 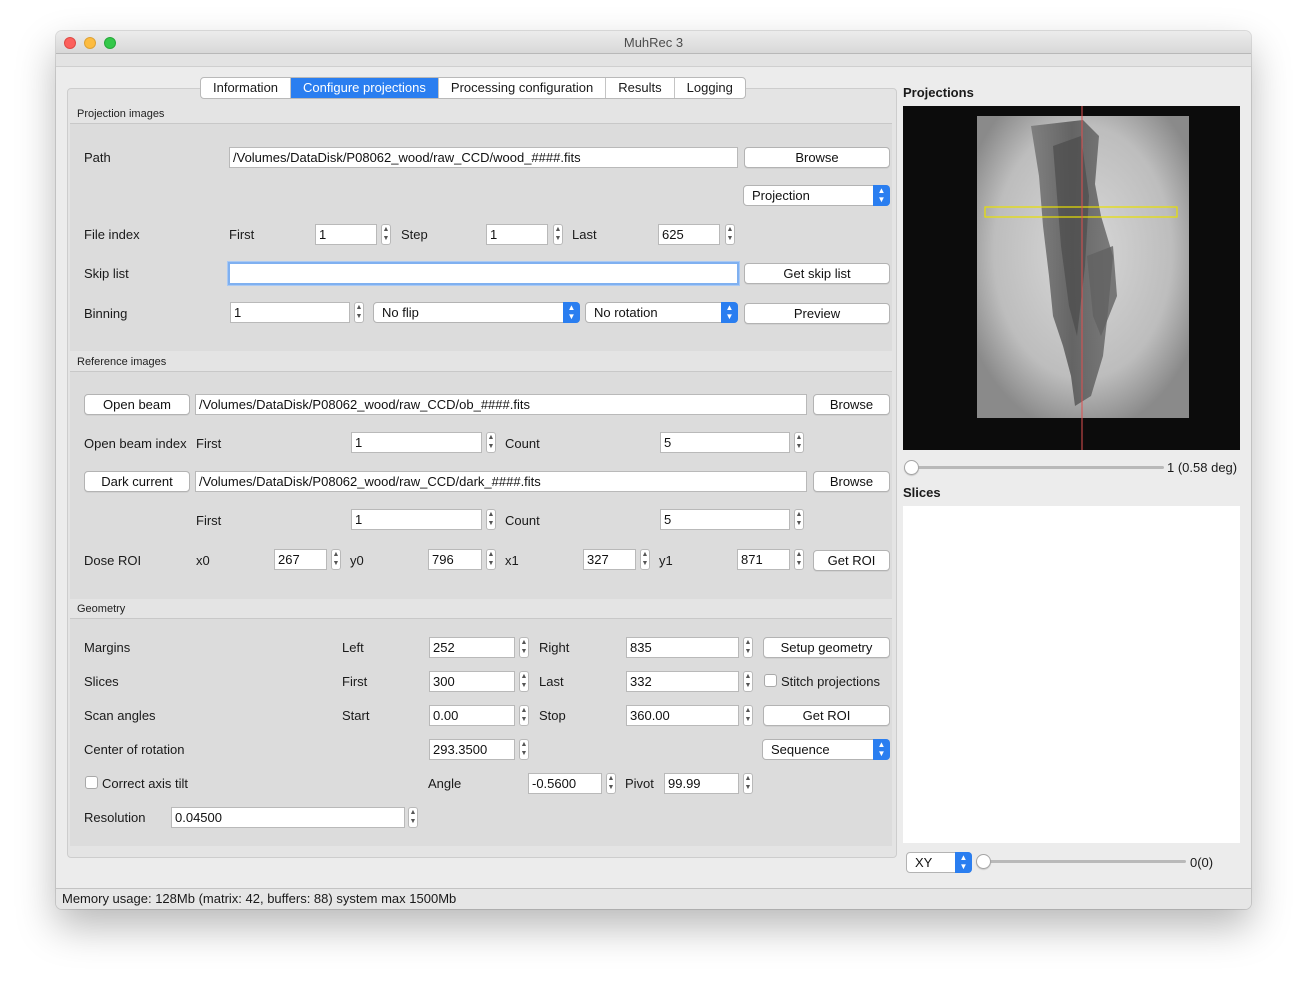 I want to click on ob-count-field: 5, so click(x=725, y=442).